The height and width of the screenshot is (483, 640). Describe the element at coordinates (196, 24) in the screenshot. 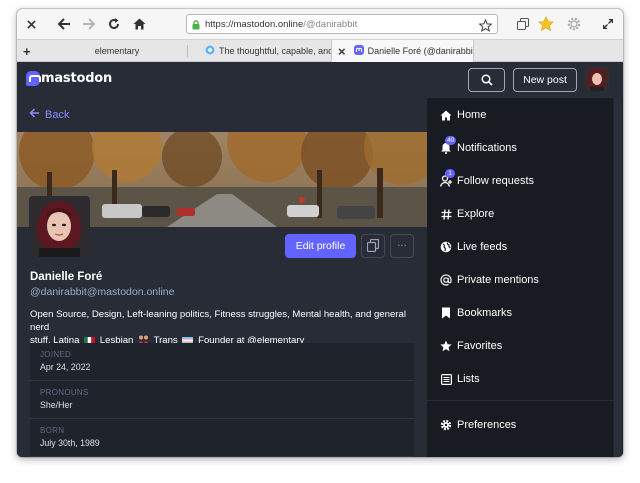

I see `lock-icon` at that location.